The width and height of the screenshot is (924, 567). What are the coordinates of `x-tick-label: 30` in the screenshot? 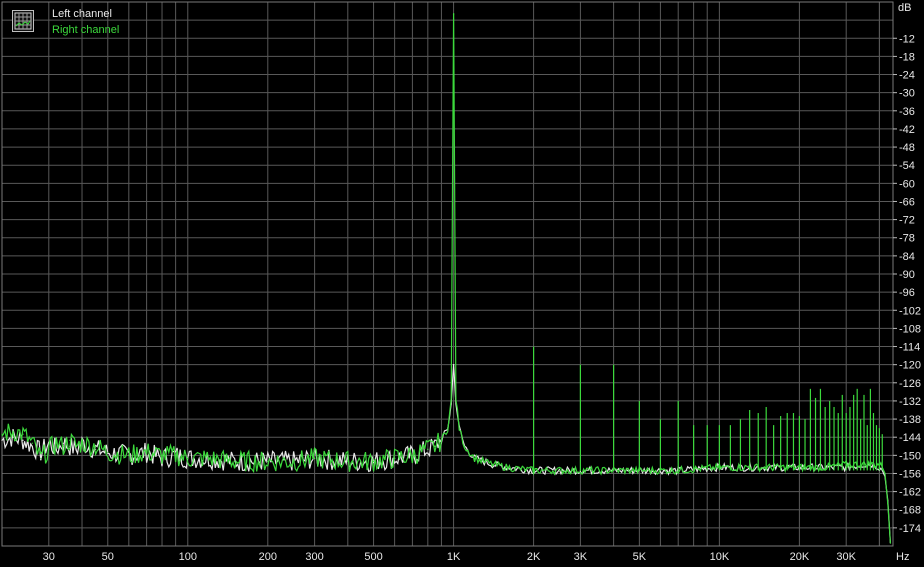 It's located at (49, 557).